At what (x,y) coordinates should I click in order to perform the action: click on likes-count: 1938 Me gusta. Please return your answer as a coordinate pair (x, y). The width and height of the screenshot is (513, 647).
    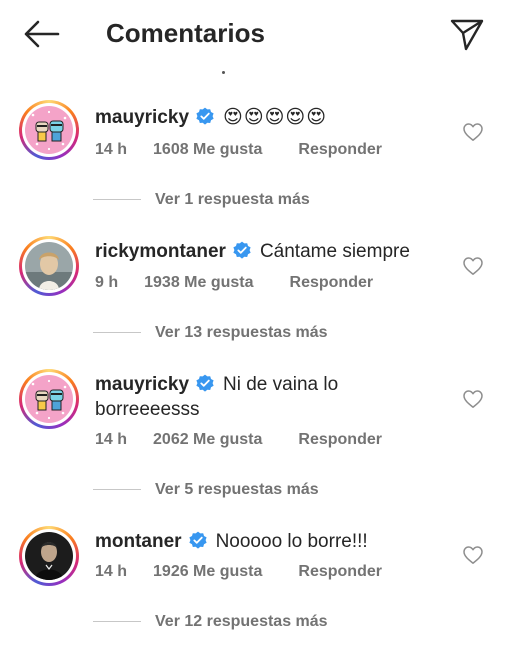
    Looking at the image, I should click on (198, 283).